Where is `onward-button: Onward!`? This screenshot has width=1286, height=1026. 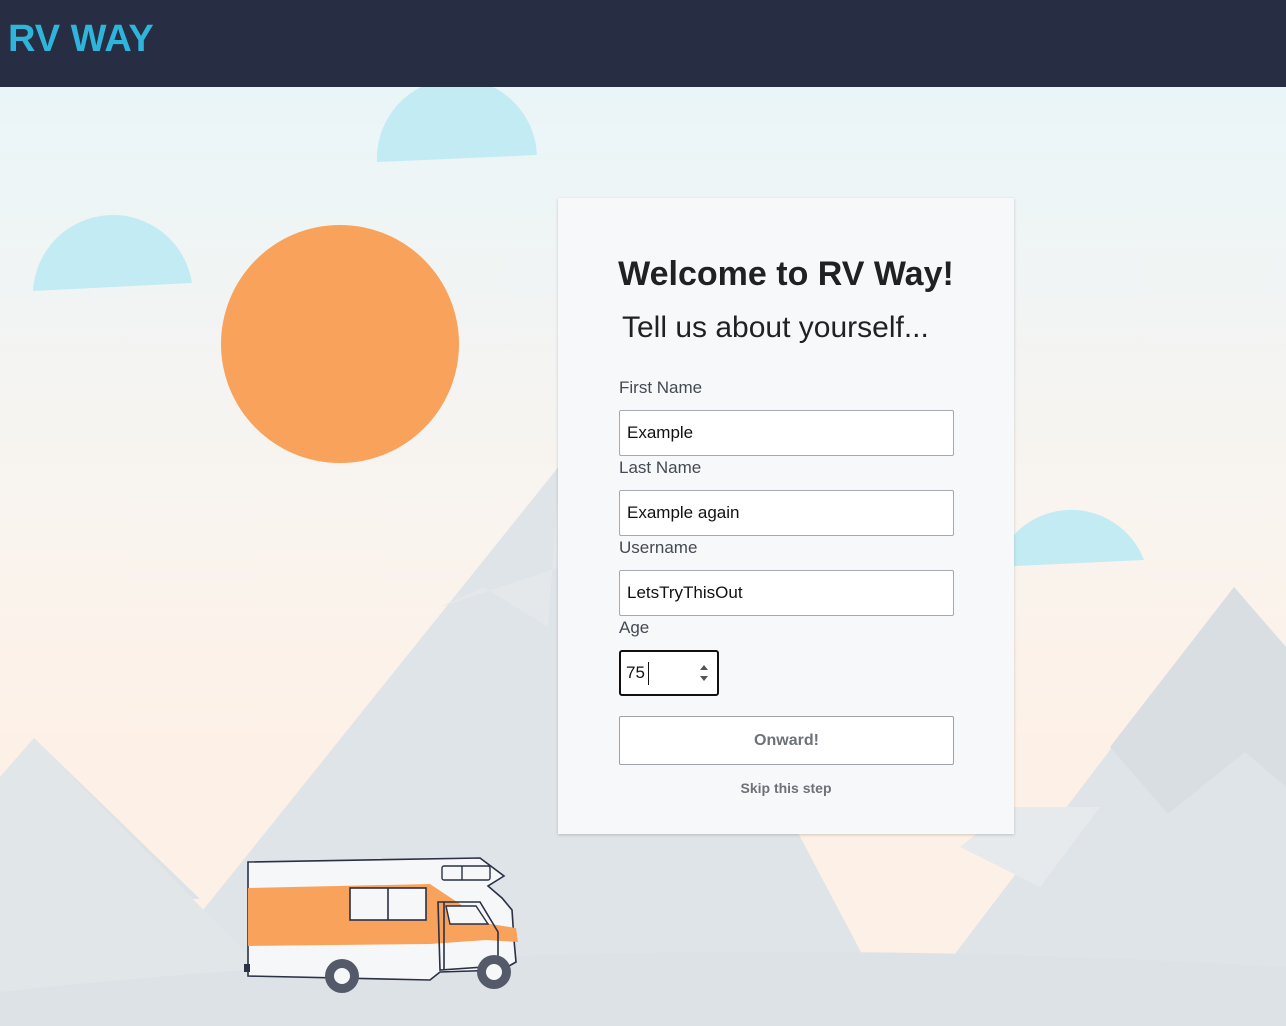 onward-button: Onward! is located at coordinates (786, 740).